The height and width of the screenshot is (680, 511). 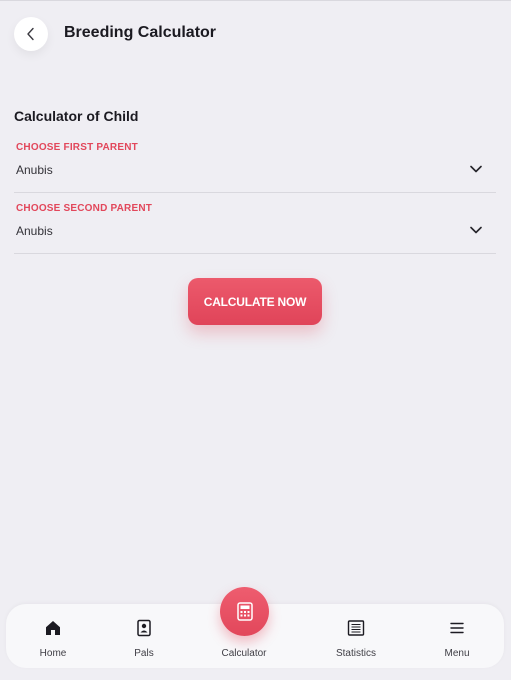 I want to click on page-title: Breeding Calculator, so click(x=140, y=32).